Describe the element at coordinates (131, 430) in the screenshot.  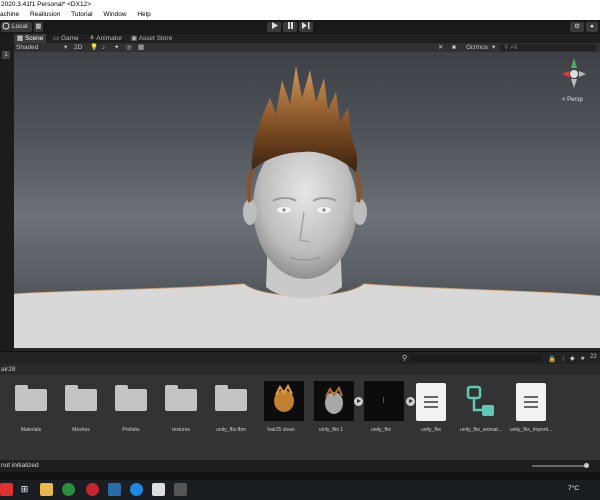
I see `asset-label: Prefabs` at that location.